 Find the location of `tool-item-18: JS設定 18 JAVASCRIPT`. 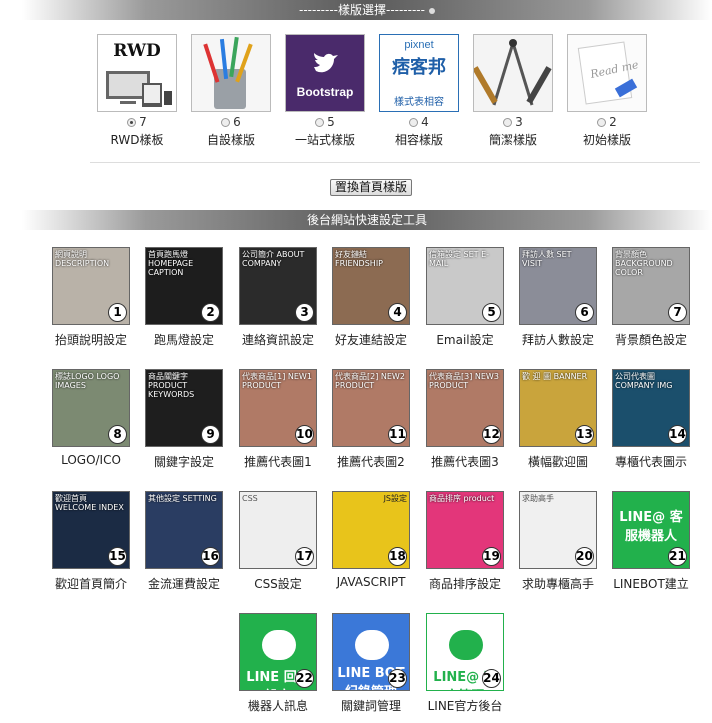

tool-item-18: JS設定 18 JAVASCRIPT is located at coordinates (371, 540).